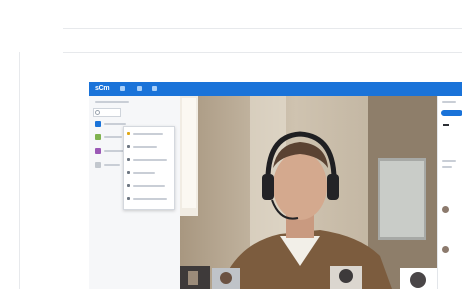 This screenshot has width=462, height=289. I want to click on share-icon, so click(128, 159).